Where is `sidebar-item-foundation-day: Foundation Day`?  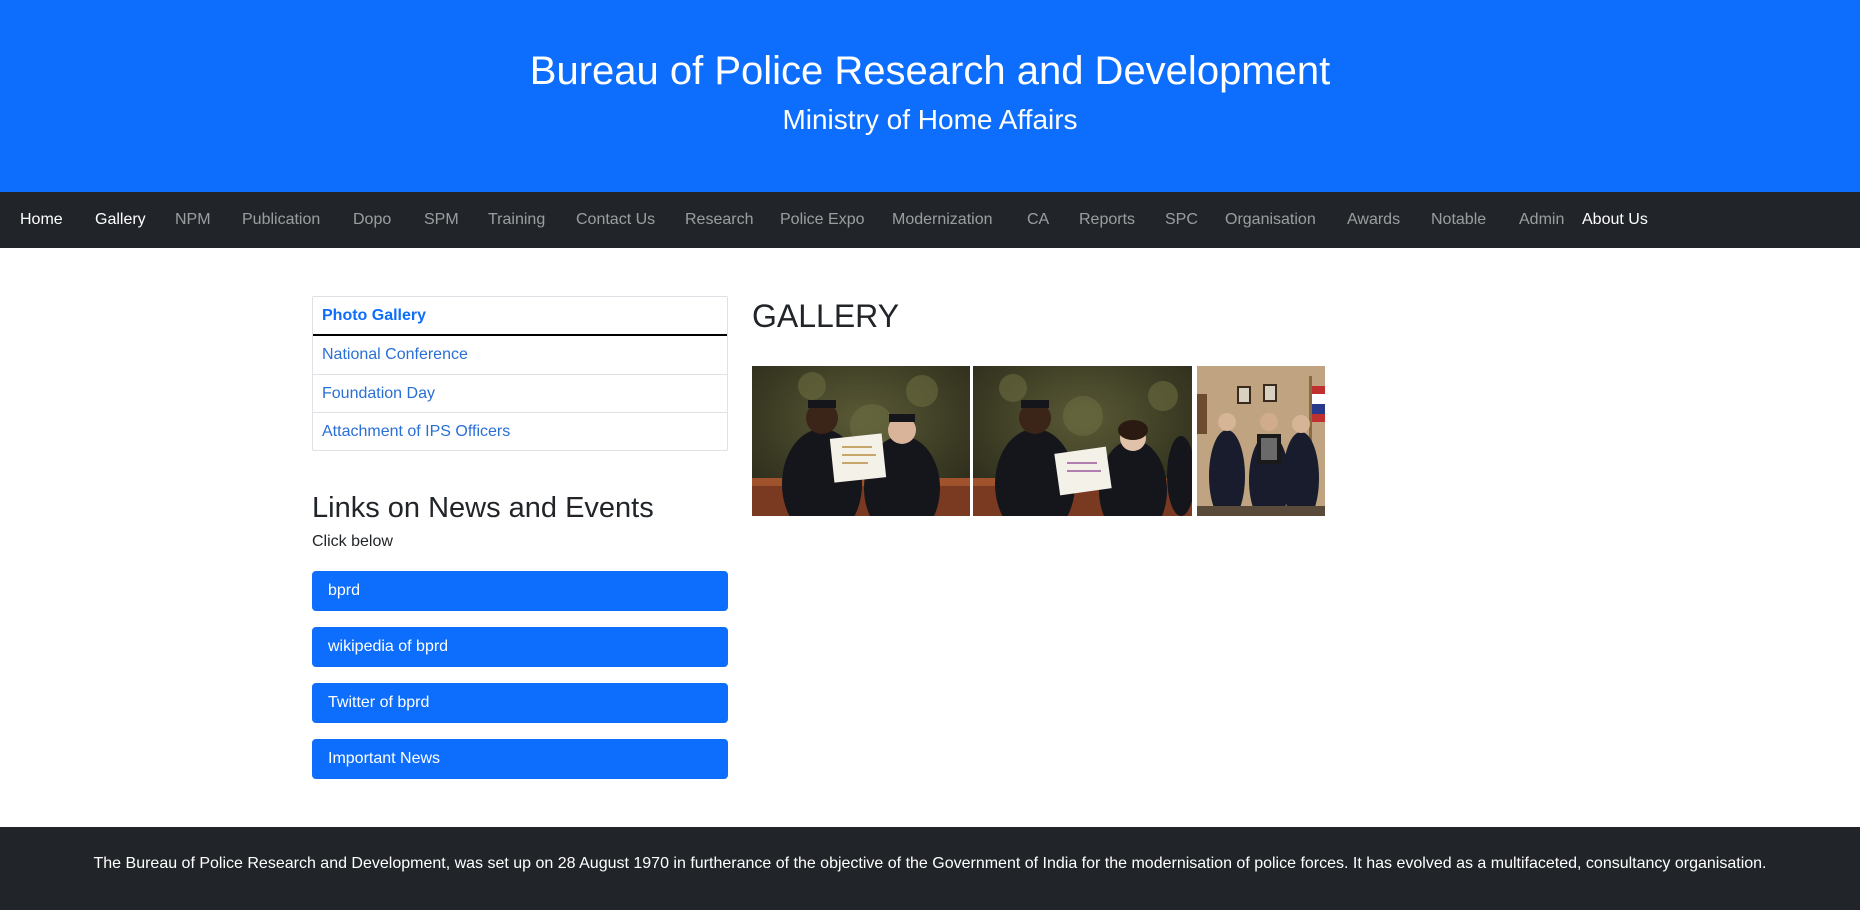 sidebar-item-foundation-day: Foundation Day is located at coordinates (520, 393).